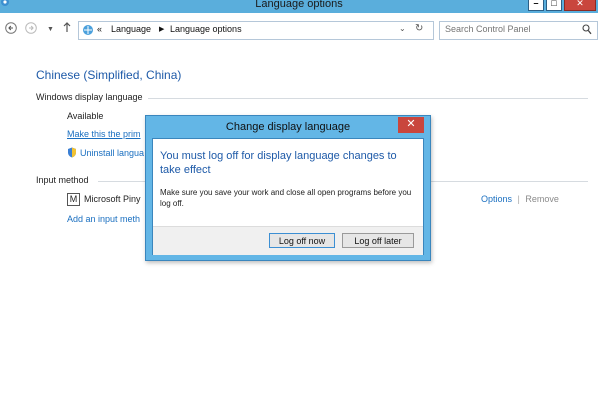  Describe the element at coordinates (402, 28) in the screenshot. I see `dropdown-chevron-icon: ⌄` at that location.